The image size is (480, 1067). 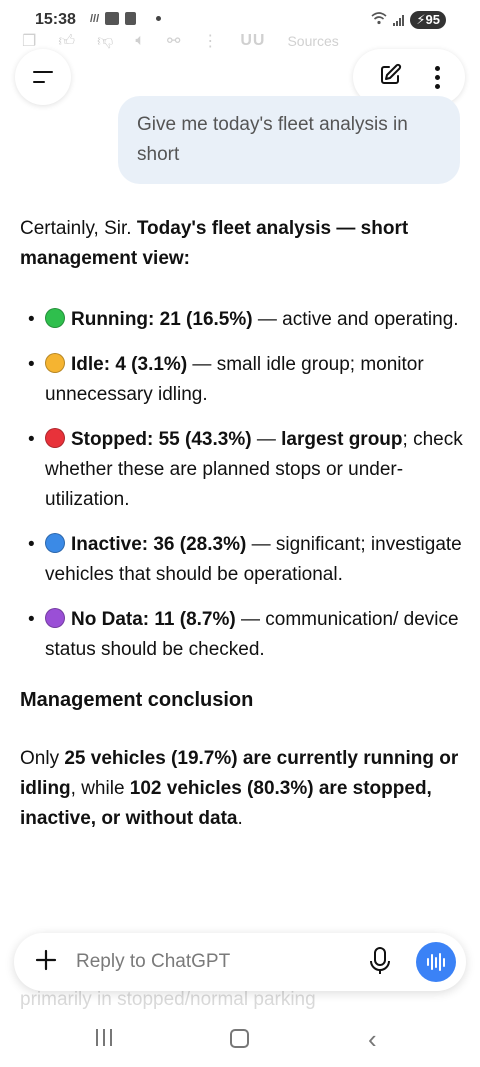 What do you see at coordinates (42, 758) in the screenshot?
I see `conclusion-text: Only` at bounding box center [42, 758].